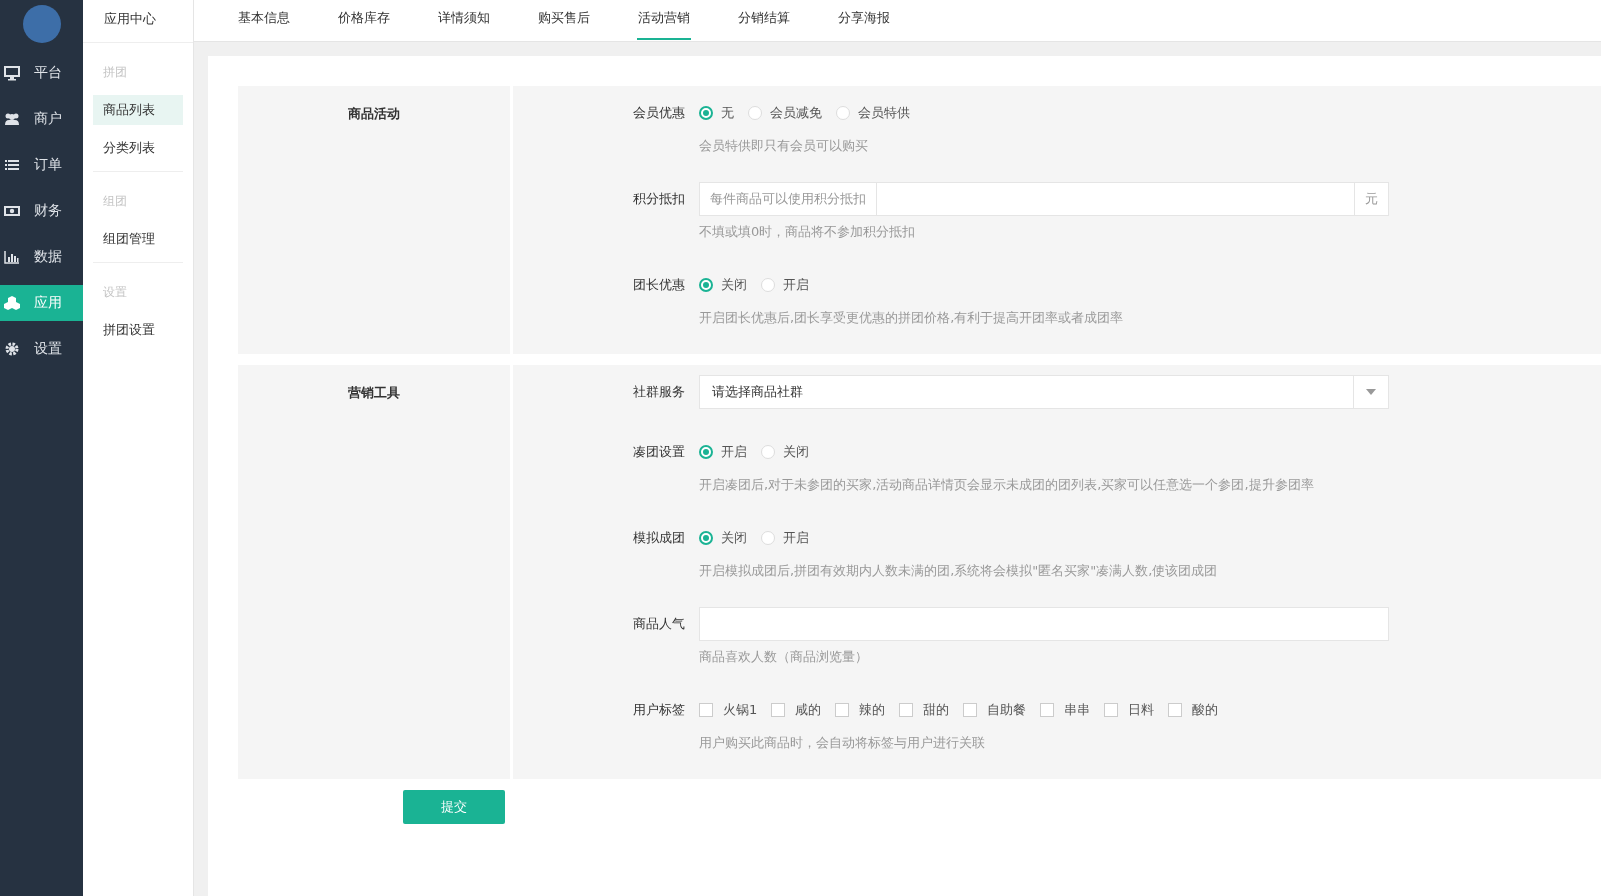 This screenshot has width=1601, height=896. Describe the element at coordinates (41, 165) in the screenshot. I see `sidebar-item: 订单` at that location.